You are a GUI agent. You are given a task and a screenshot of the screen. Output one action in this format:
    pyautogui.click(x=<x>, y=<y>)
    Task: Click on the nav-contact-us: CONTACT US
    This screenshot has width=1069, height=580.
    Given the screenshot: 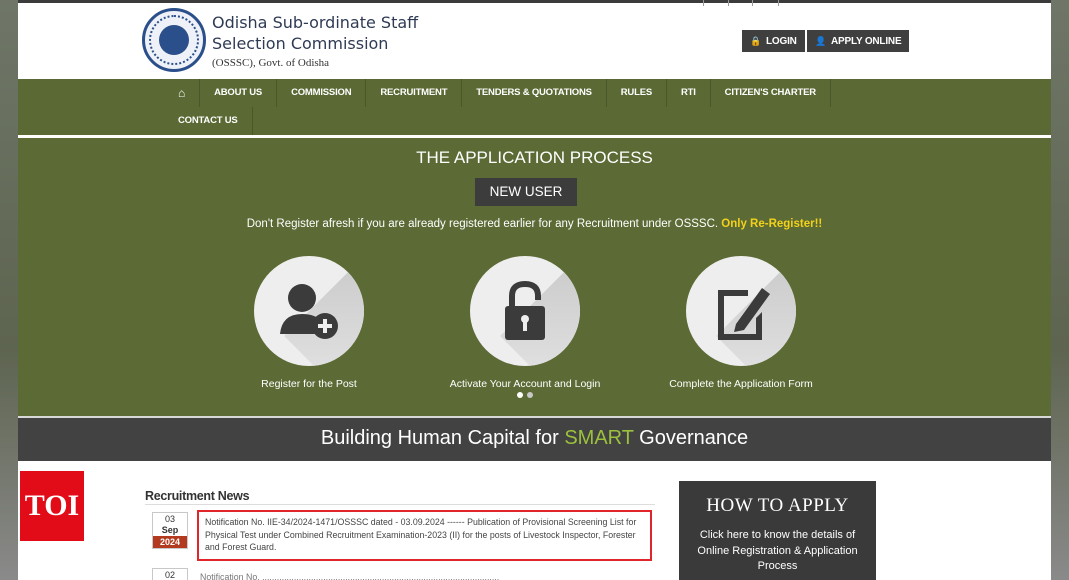 What is the action you would take?
    pyautogui.click(x=208, y=121)
    